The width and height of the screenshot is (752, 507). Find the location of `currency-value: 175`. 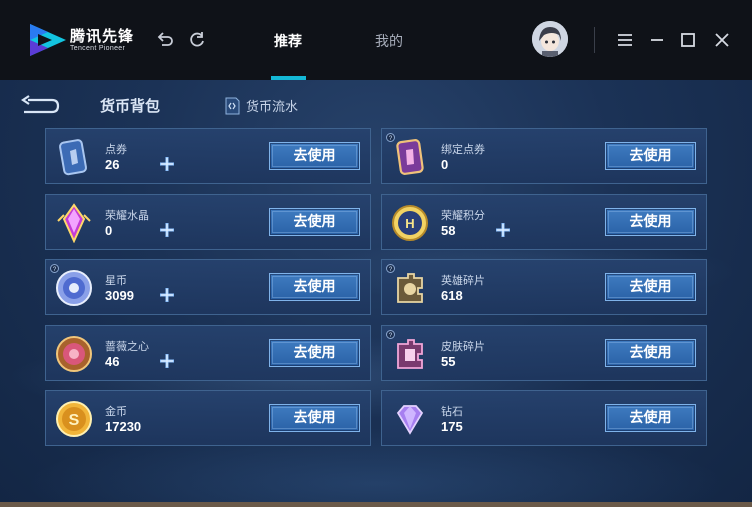

currency-value: 175 is located at coordinates (452, 426).